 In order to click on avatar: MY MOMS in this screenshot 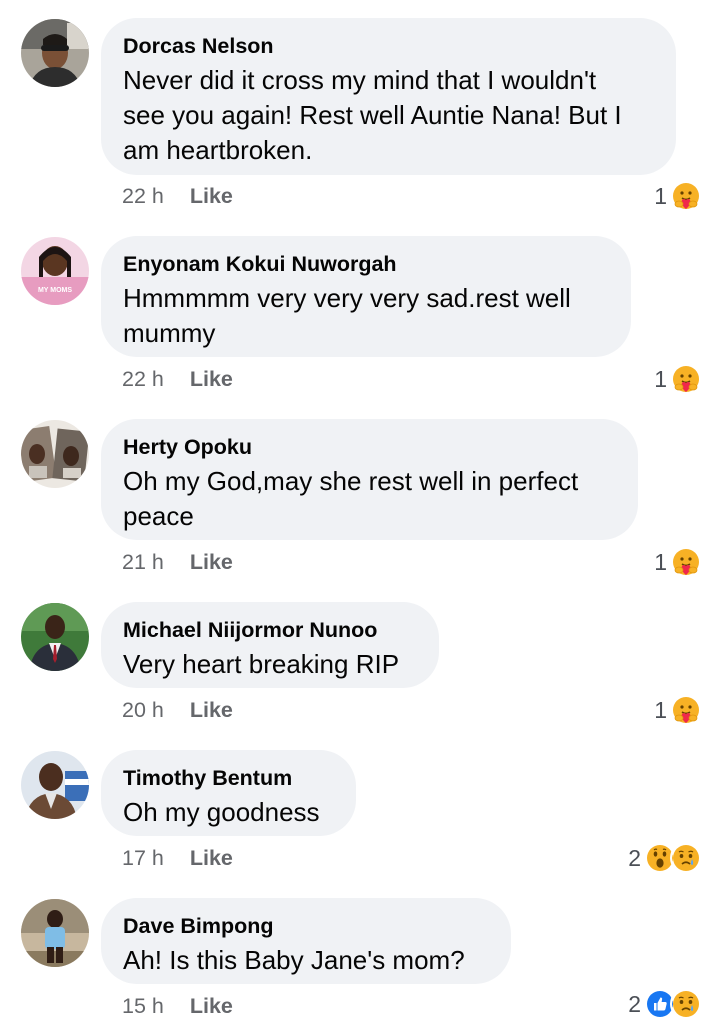, I will do `click(55, 271)`.